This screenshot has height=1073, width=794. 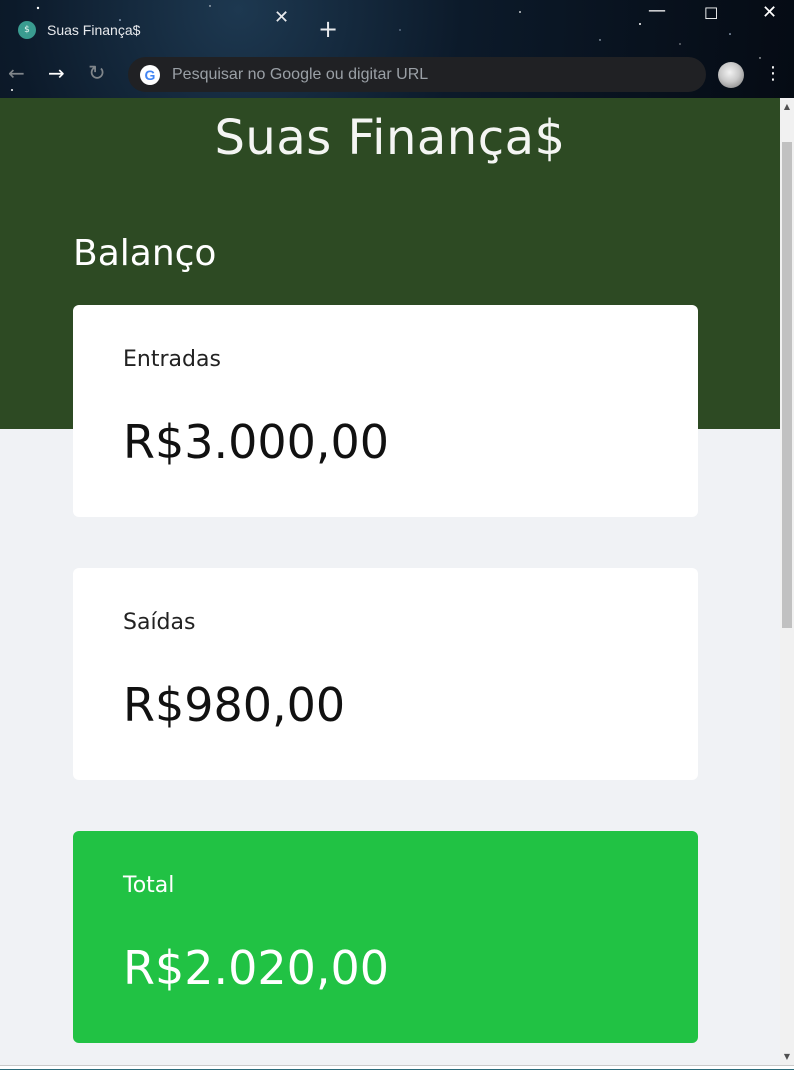 What do you see at coordinates (787, 106) in the screenshot?
I see `scroll-up-icon: ▲` at bounding box center [787, 106].